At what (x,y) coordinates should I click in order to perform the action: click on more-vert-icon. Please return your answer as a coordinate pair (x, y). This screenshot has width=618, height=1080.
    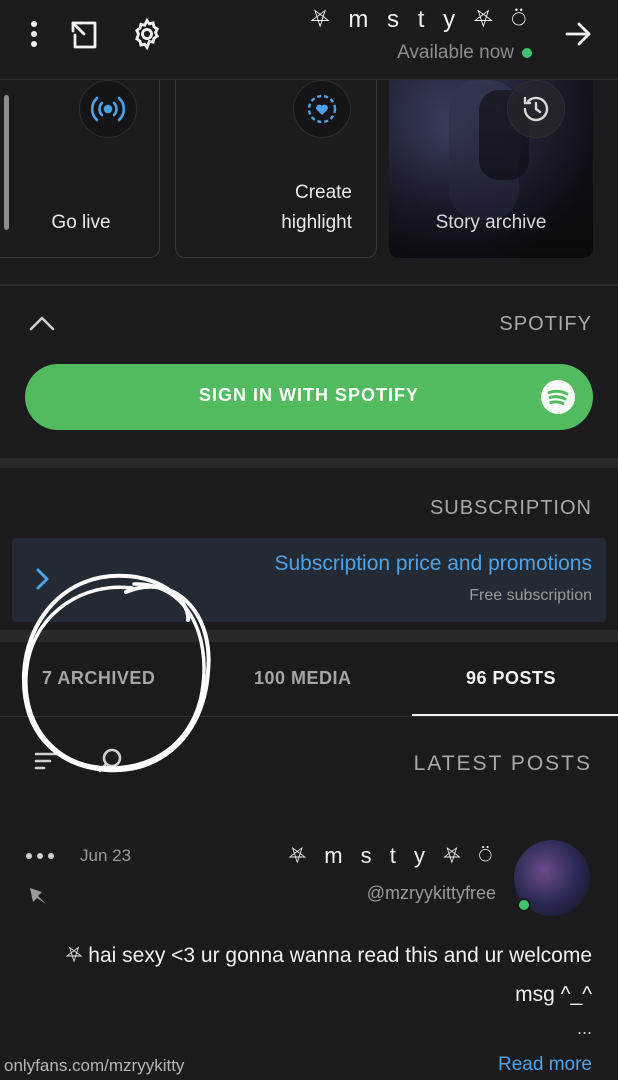
    Looking at the image, I should click on (34, 34).